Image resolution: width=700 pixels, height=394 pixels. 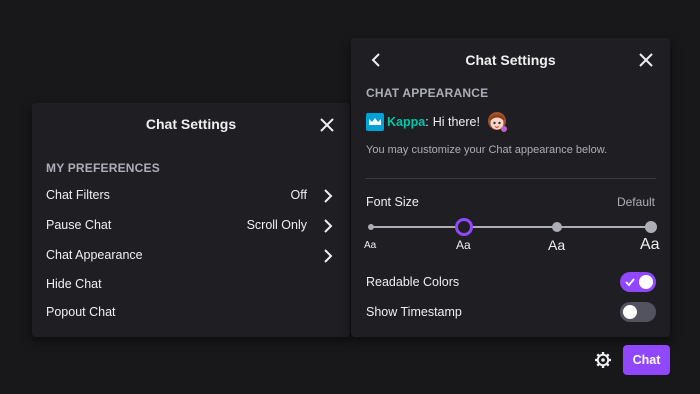 I want to click on menu-item-label: Popout Chat, so click(x=81, y=312).